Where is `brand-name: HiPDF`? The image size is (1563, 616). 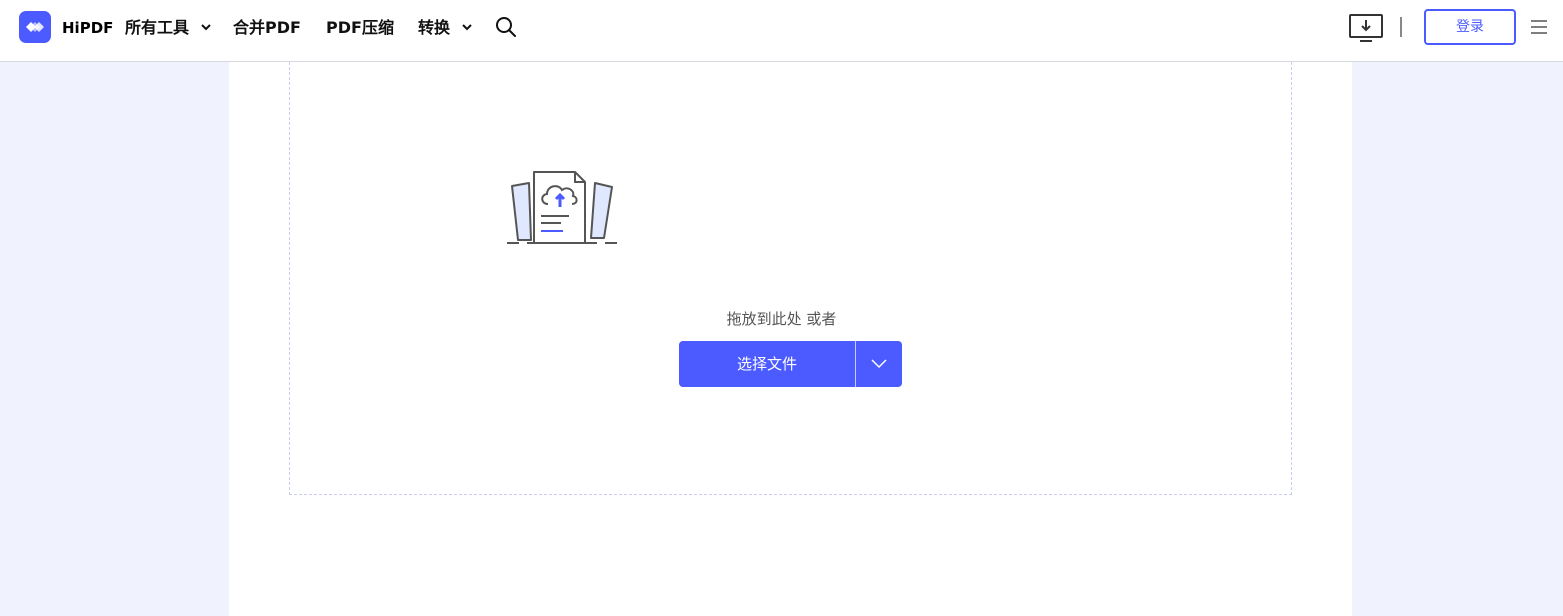
brand-name: HiPDF is located at coordinates (87, 28).